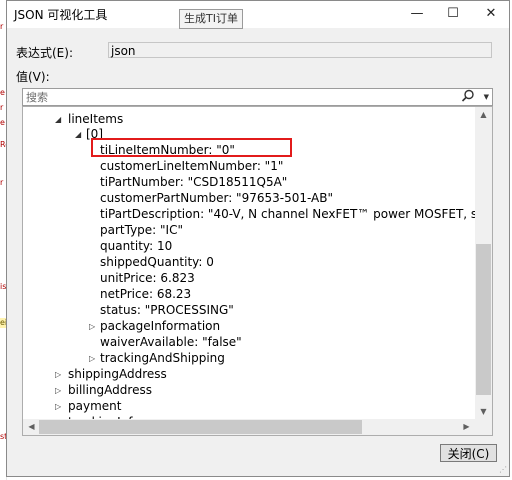  I want to click on horizontal-scrollbar: ◀ ▶, so click(249, 427).